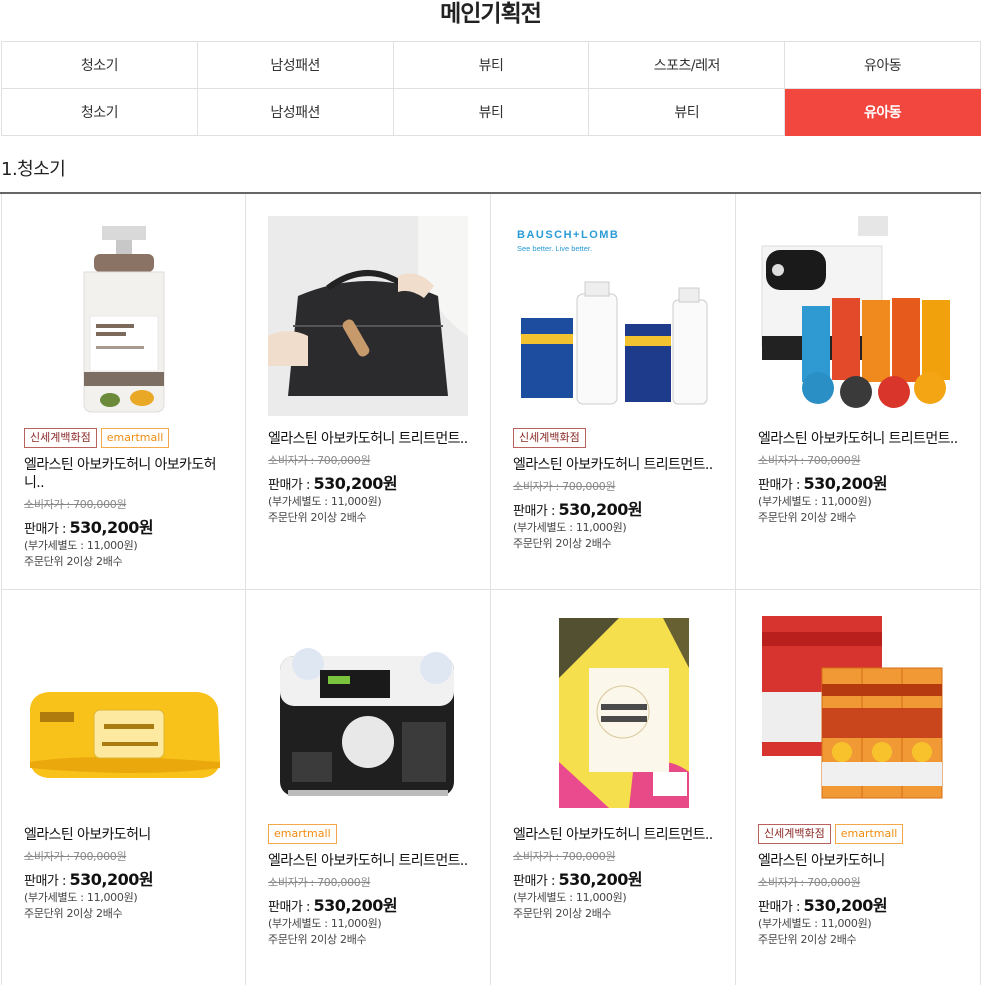 This screenshot has width=981, height=985. Describe the element at coordinates (624, 438) in the screenshot. I see `badge-group: 신세계백화점` at that location.